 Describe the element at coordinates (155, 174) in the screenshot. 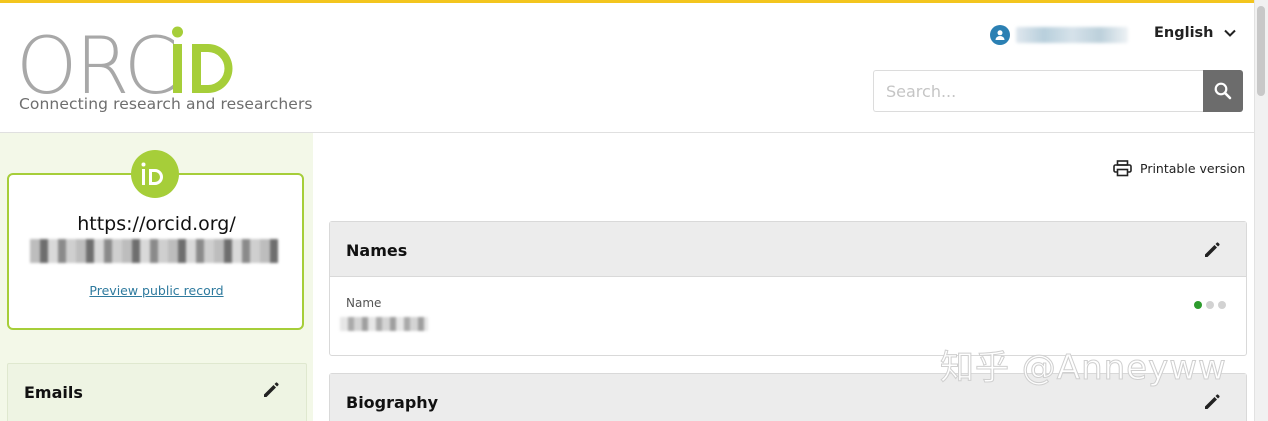

I see `orcid-id-icon` at that location.